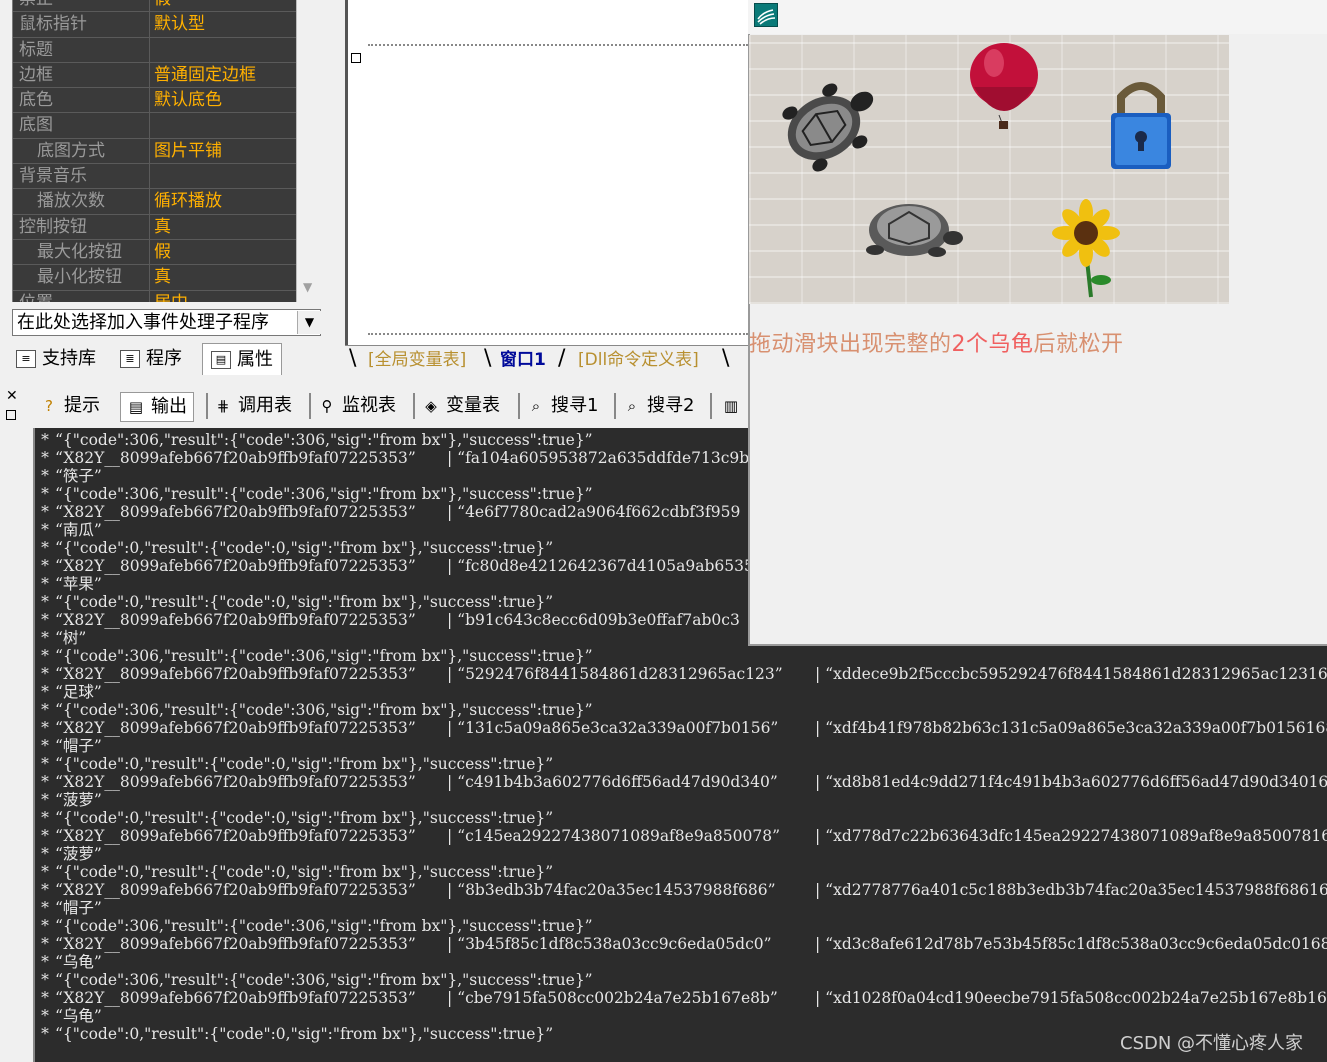  I want to click on hint-text-before: 拖动滑块出现完整的, so click(850, 344).